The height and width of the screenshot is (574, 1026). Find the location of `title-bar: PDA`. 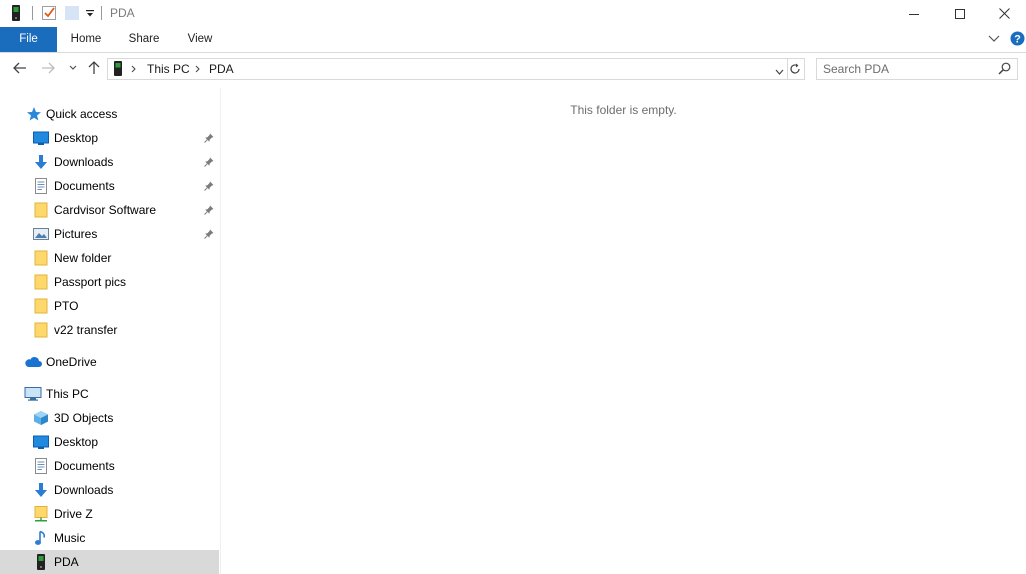

title-bar: PDA is located at coordinates (513, 13).